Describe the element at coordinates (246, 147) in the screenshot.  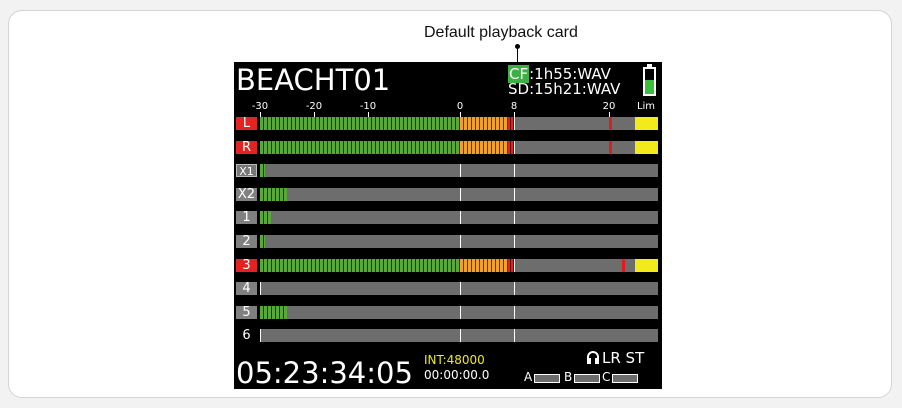
I see `channel-label-r: R` at that location.